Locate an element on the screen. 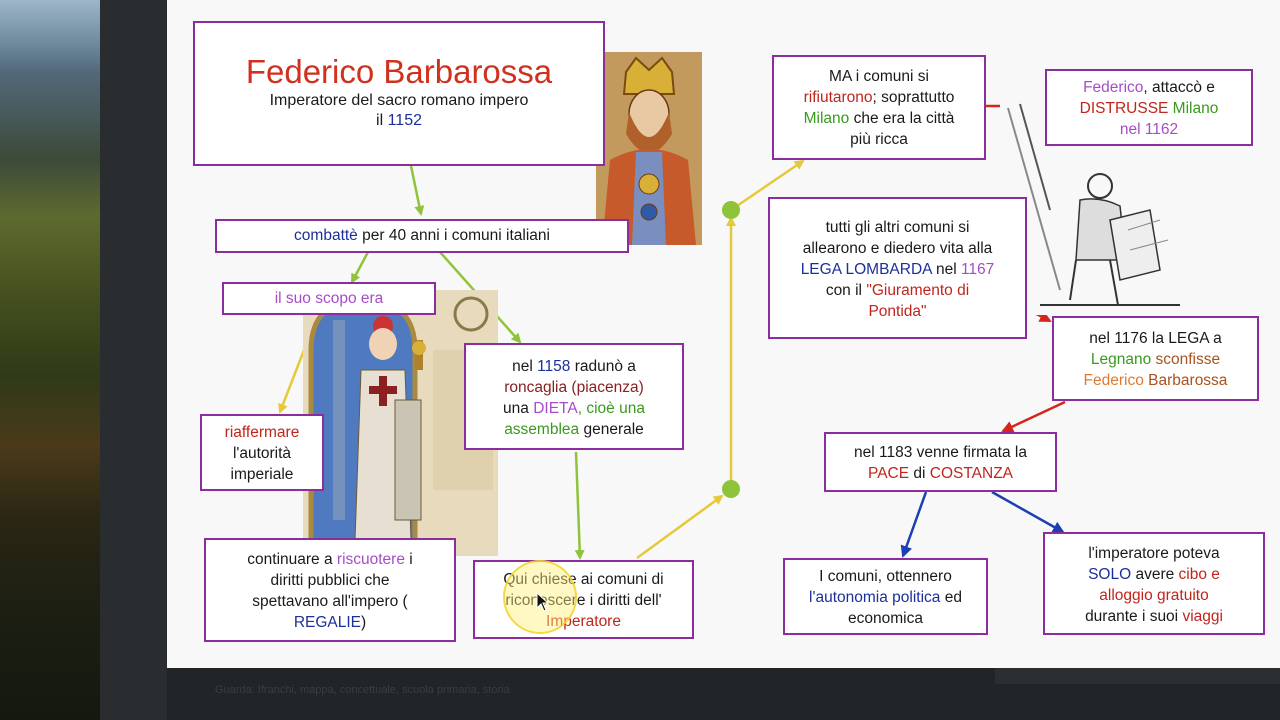 The image size is (1280, 720). riscuotere-l1c: i is located at coordinates (408, 559).